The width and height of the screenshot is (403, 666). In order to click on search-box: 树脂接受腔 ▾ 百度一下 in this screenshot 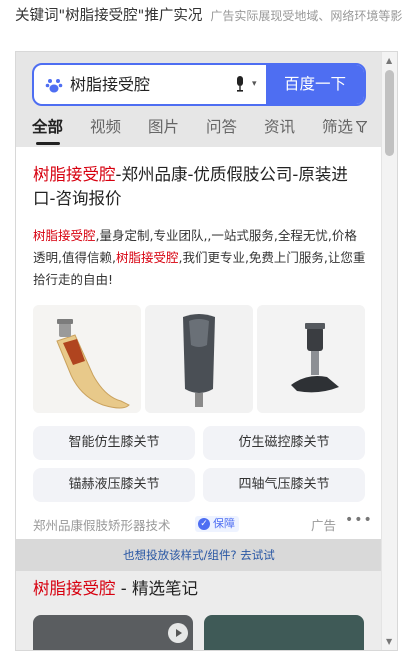, I will do `click(199, 84)`.